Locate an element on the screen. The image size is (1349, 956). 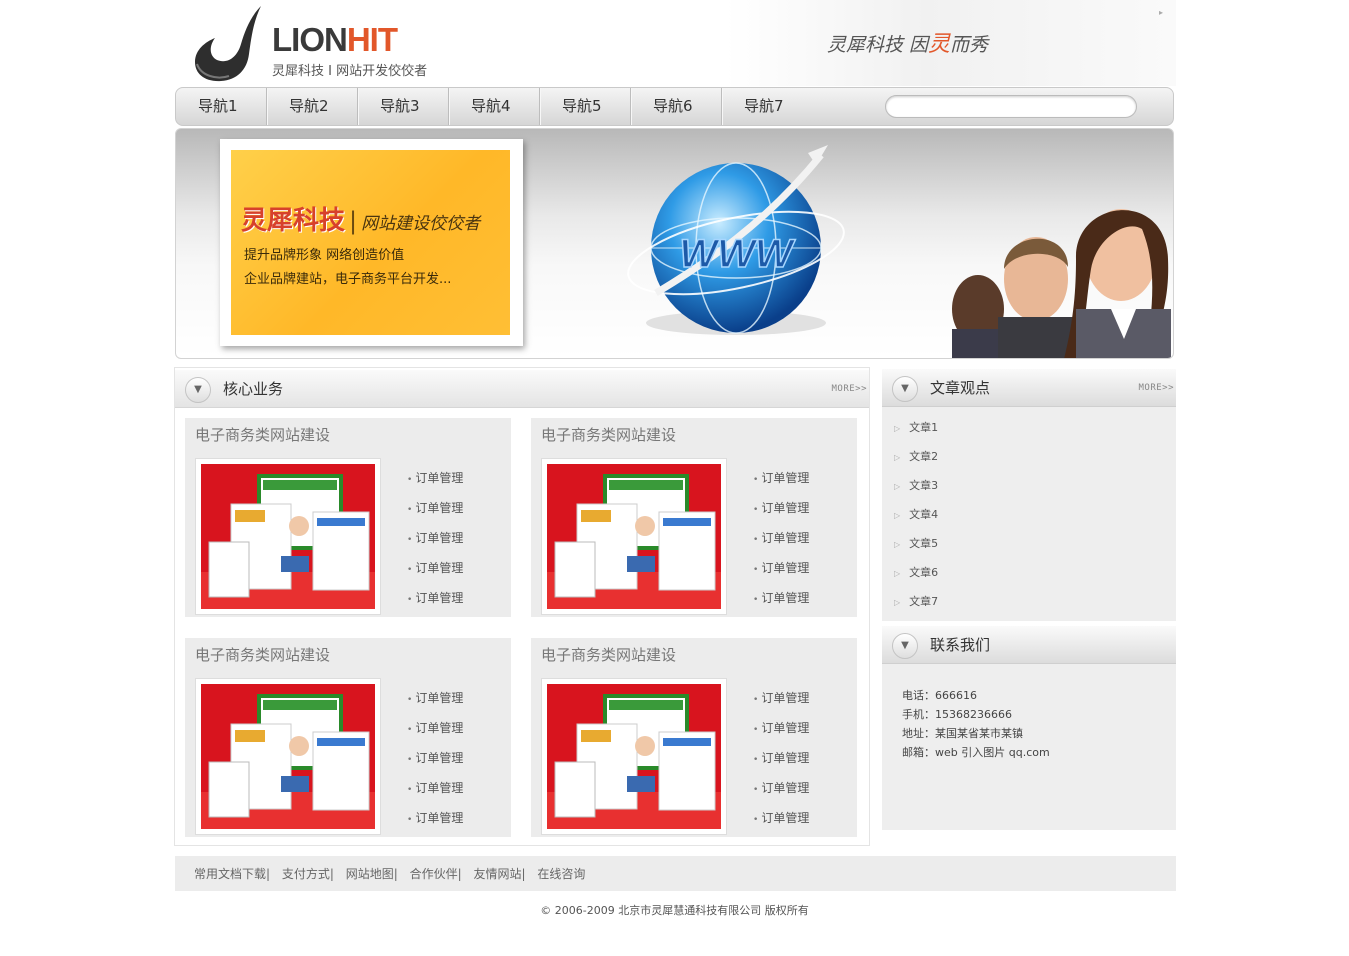
business-feature-list: 订单管理 订单管理 订单管理 订单管理 订单管理 is located at coordinates (435, 759).